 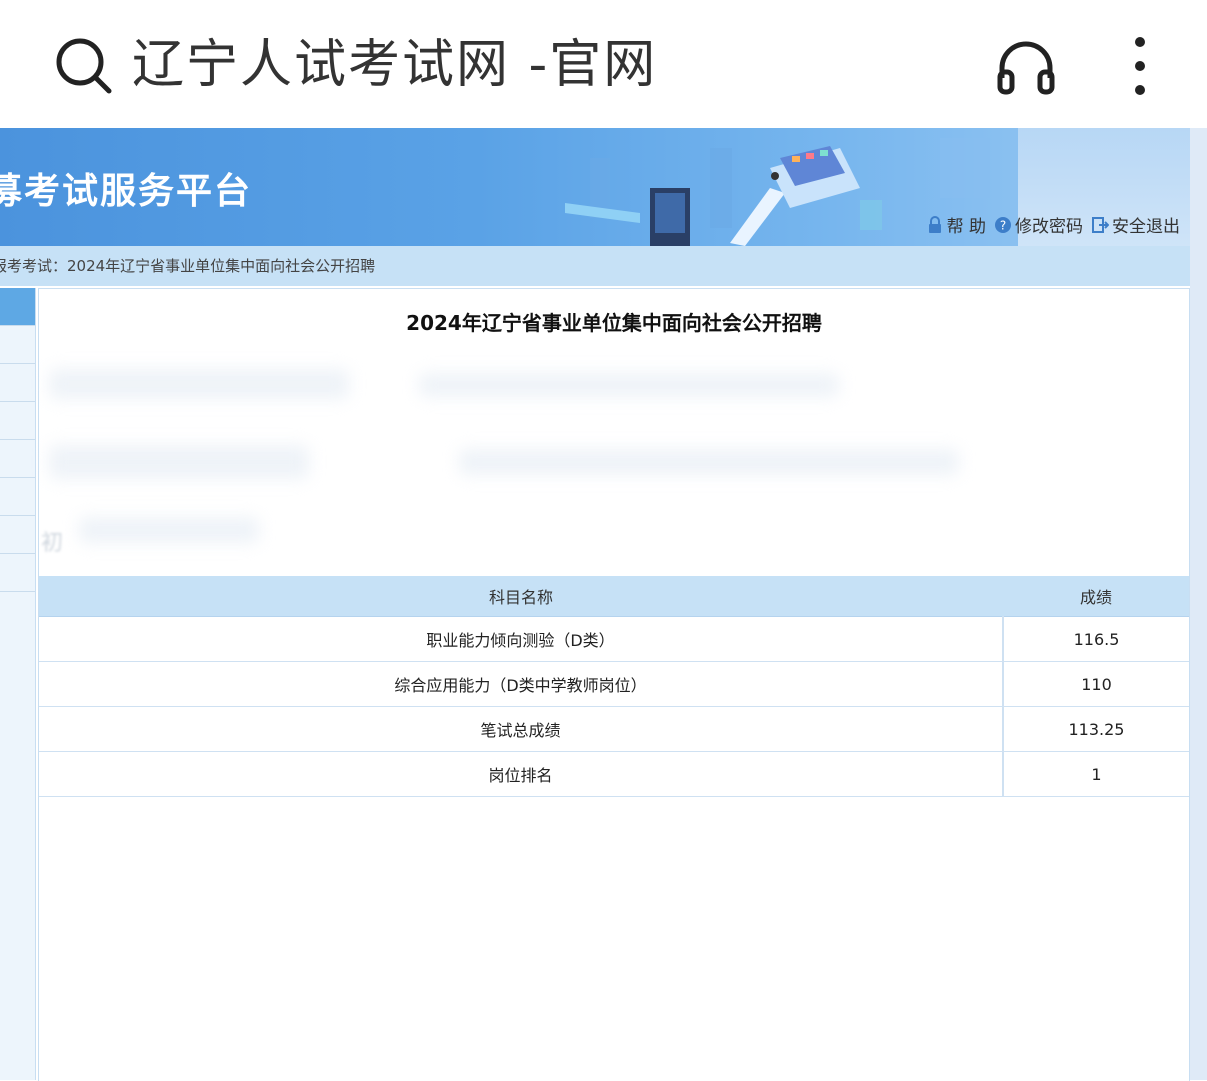 I want to click on site-banner: 募考试服务平台 帮 助 ? 修改密码 安全退出, so click(x=595, y=187).